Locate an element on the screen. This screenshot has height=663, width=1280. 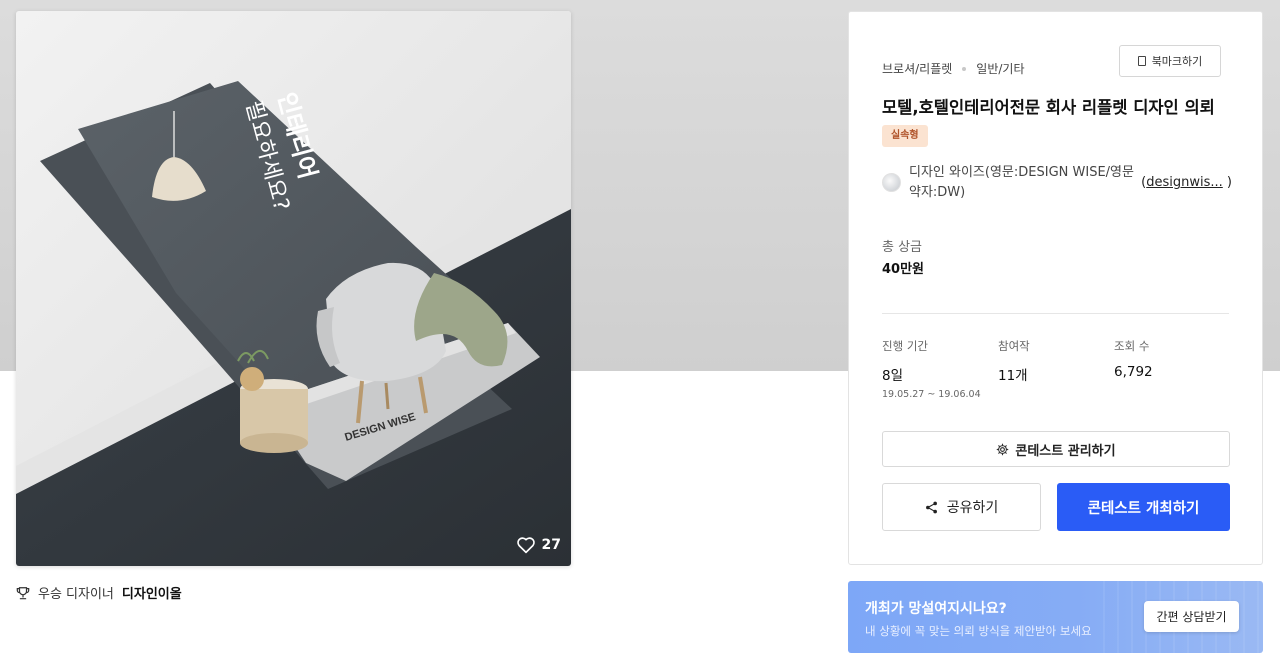
stat-duration: 진행 기간 8일 19.05.27 ~ 19.06.04 is located at coordinates (931, 369).